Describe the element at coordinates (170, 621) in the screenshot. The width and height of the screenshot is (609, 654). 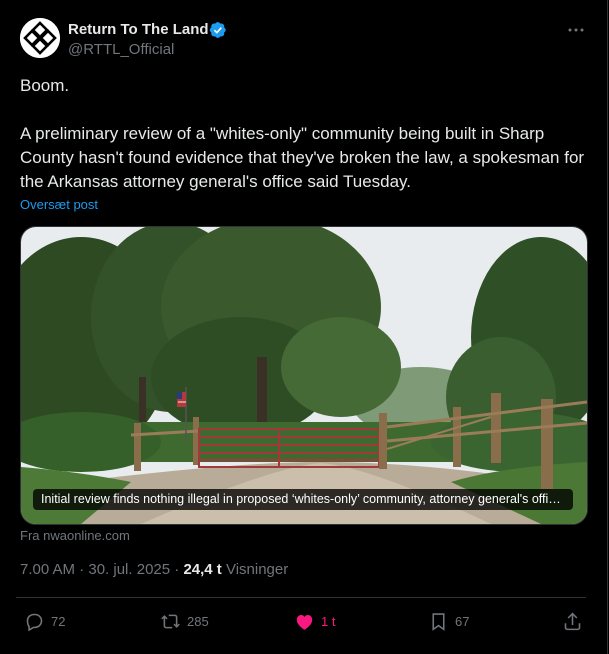
I see `repost-icon` at that location.